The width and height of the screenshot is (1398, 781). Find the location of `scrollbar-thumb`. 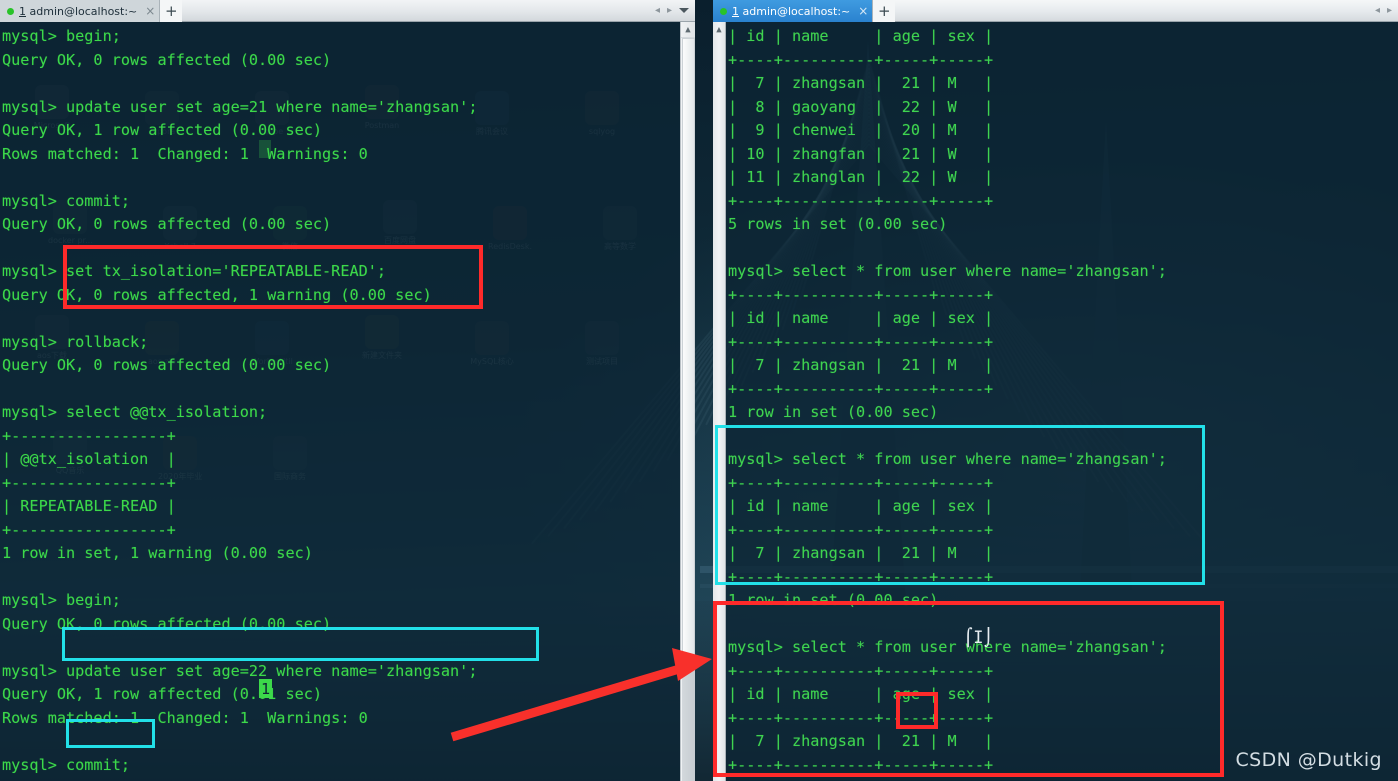

scrollbar-thumb is located at coordinates (688, 348).